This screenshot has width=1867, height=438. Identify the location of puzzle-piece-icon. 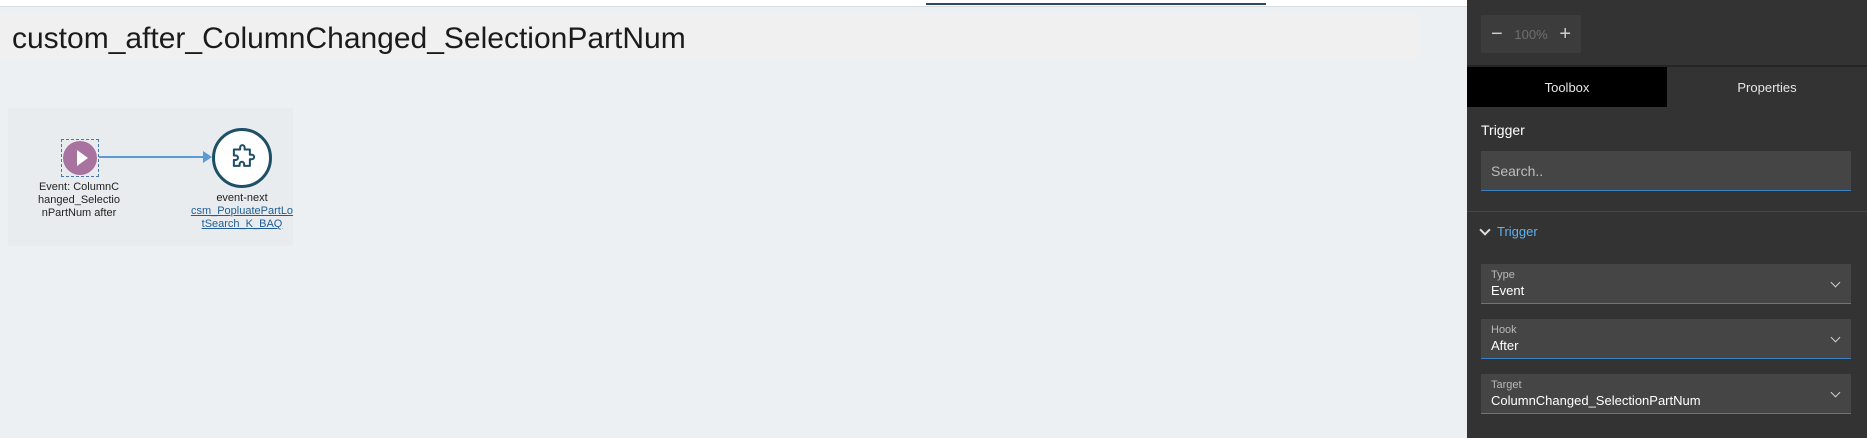
(244, 155).